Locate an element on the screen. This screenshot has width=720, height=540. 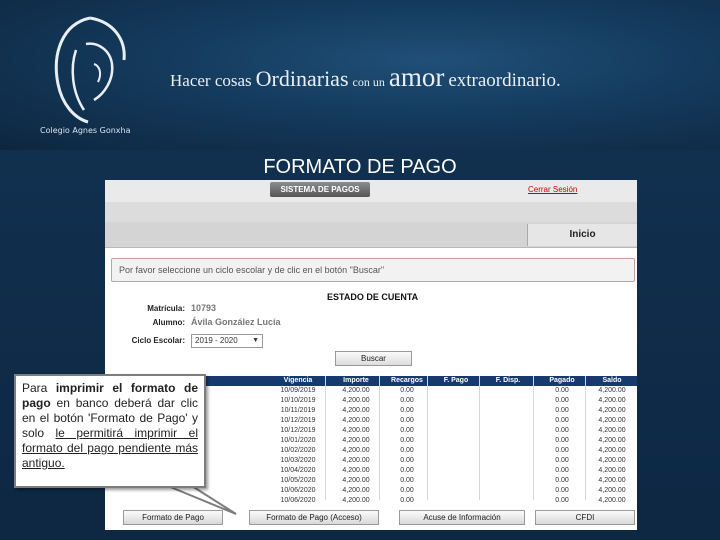
ciclo-label: Ciclo Escolar: is located at coordinates (158, 340).